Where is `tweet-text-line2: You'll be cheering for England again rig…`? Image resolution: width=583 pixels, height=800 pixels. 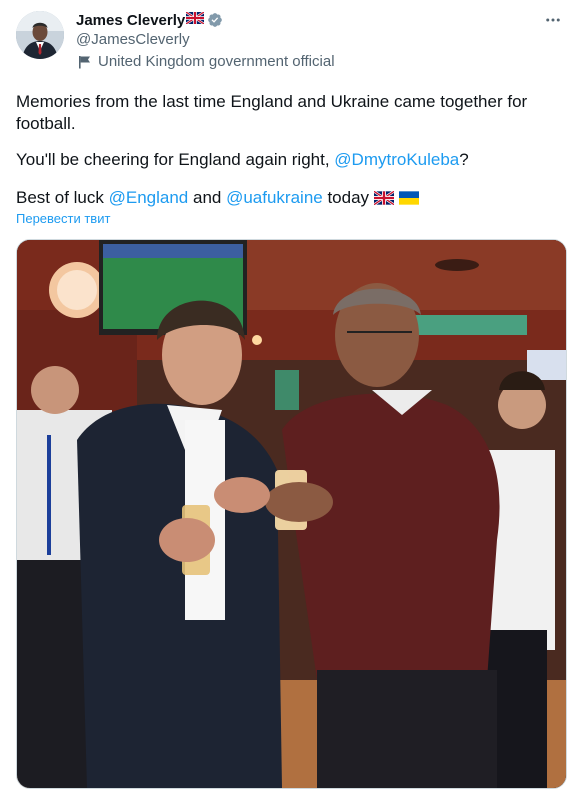 tweet-text-line2: You'll be cheering for England again rig… is located at coordinates (276, 160).